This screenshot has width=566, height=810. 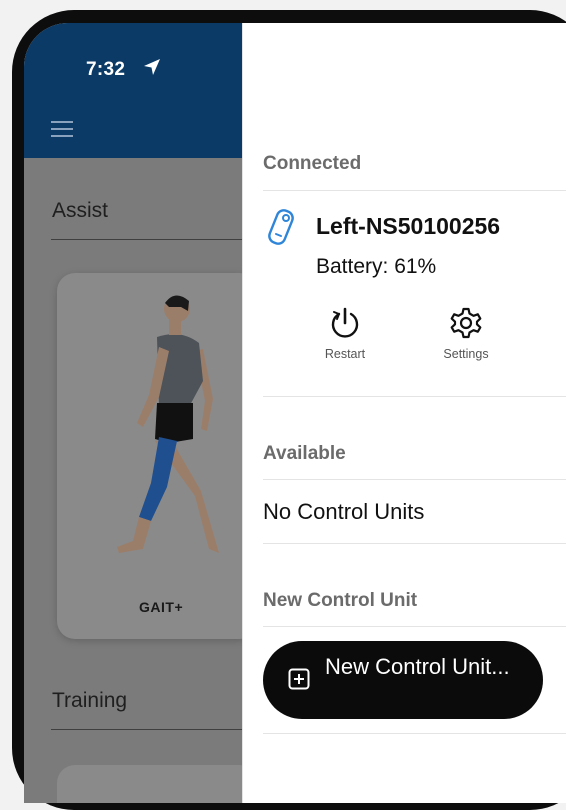 What do you see at coordinates (312, 163) in the screenshot?
I see `header-connected: Connected` at bounding box center [312, 163].